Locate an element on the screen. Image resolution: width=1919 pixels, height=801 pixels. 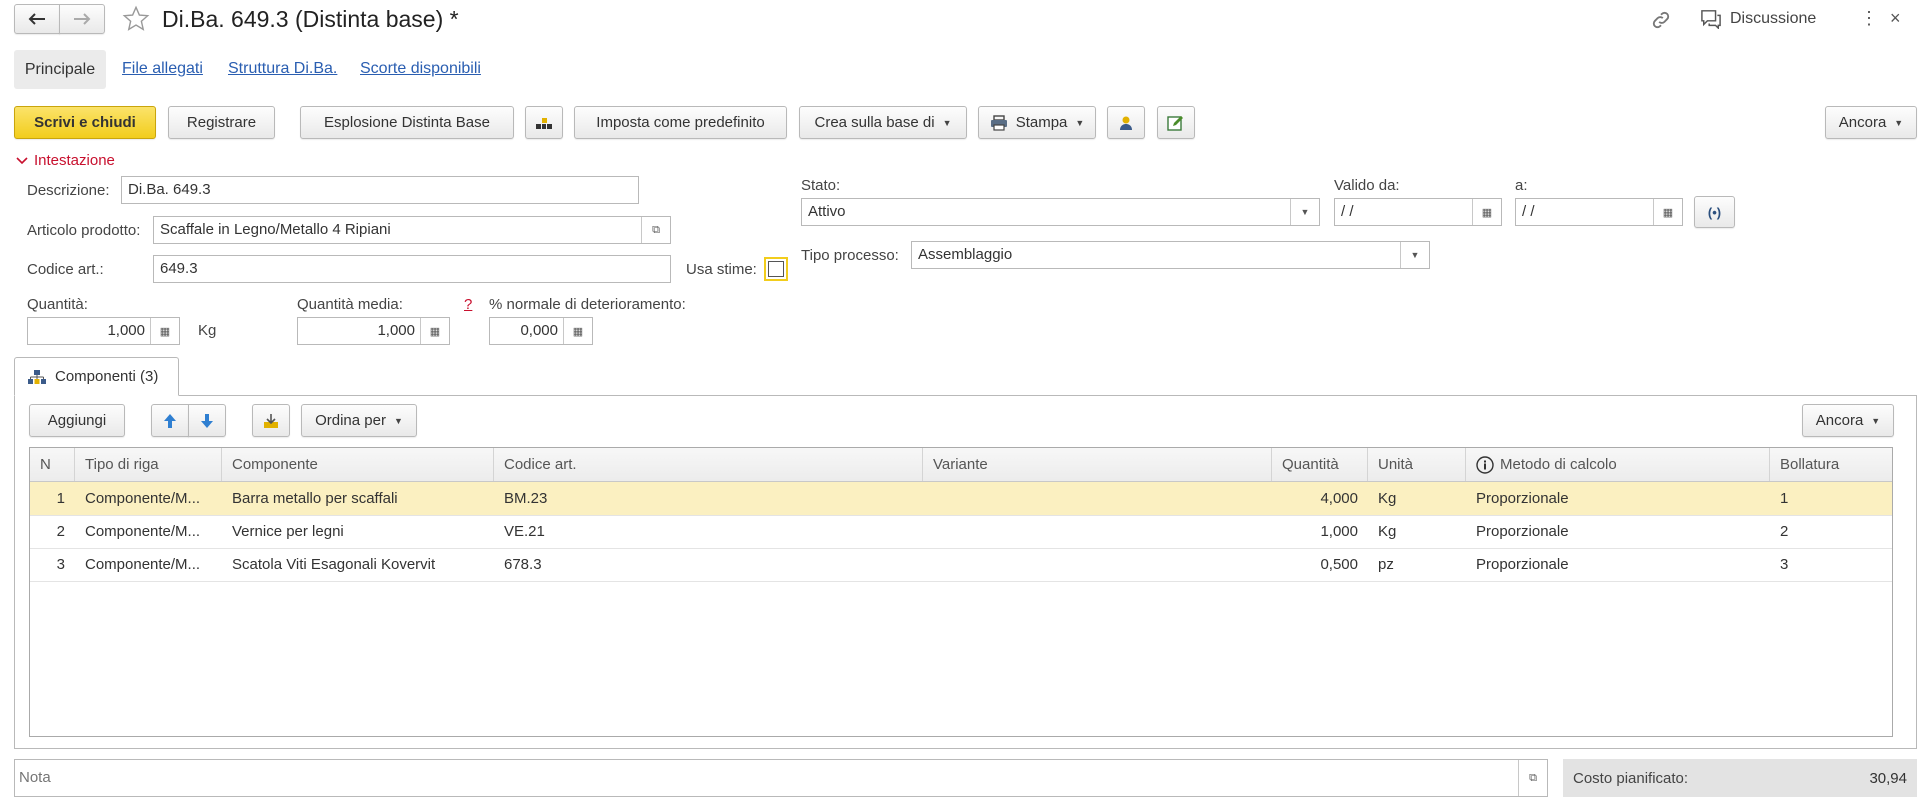
code-label: Codice art.: is located at coordinates (65, 269).